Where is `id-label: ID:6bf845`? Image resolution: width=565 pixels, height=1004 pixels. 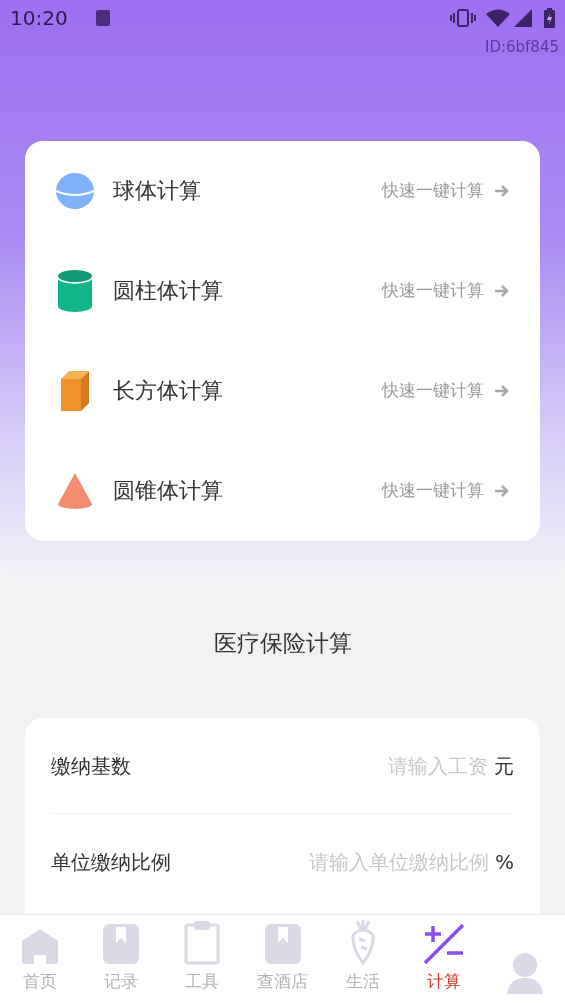 id-label: ID:6bf845 is located at coordinates (522, 47).